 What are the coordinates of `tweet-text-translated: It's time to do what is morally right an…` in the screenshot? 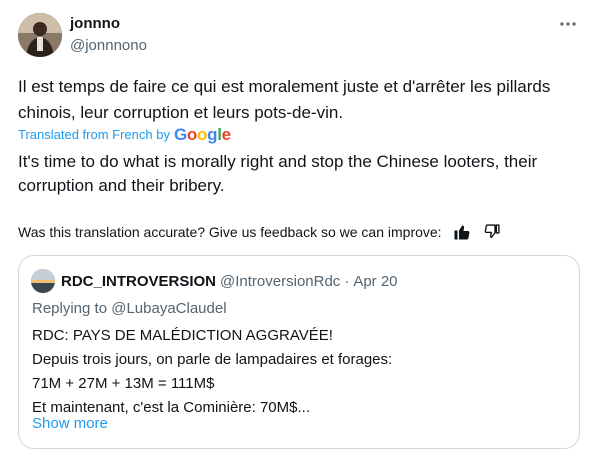 It's located at (278, 173).